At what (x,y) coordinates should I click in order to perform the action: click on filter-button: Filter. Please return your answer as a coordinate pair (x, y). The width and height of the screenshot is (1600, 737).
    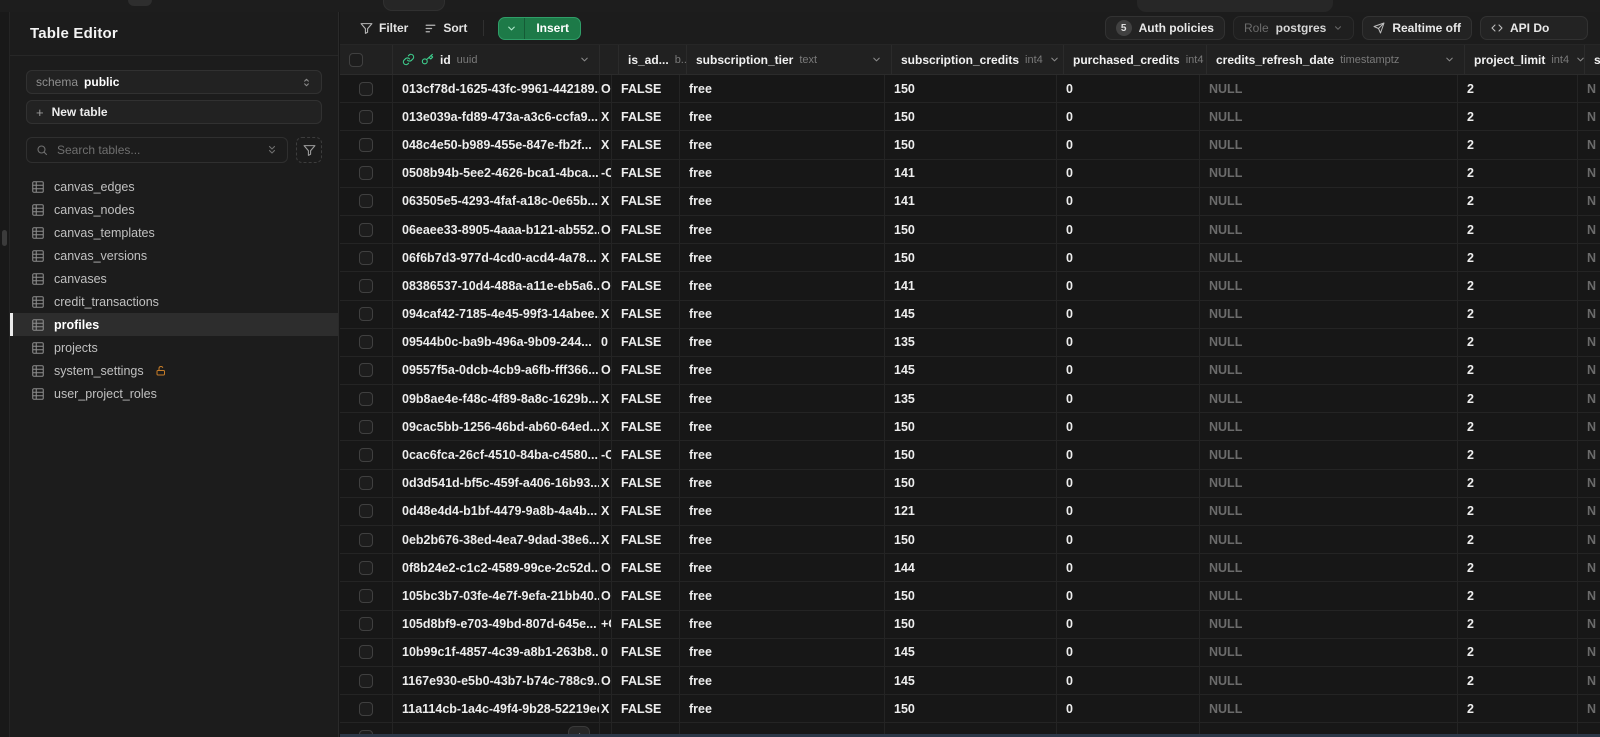
    Looking at the image, I should click on (384, 28).